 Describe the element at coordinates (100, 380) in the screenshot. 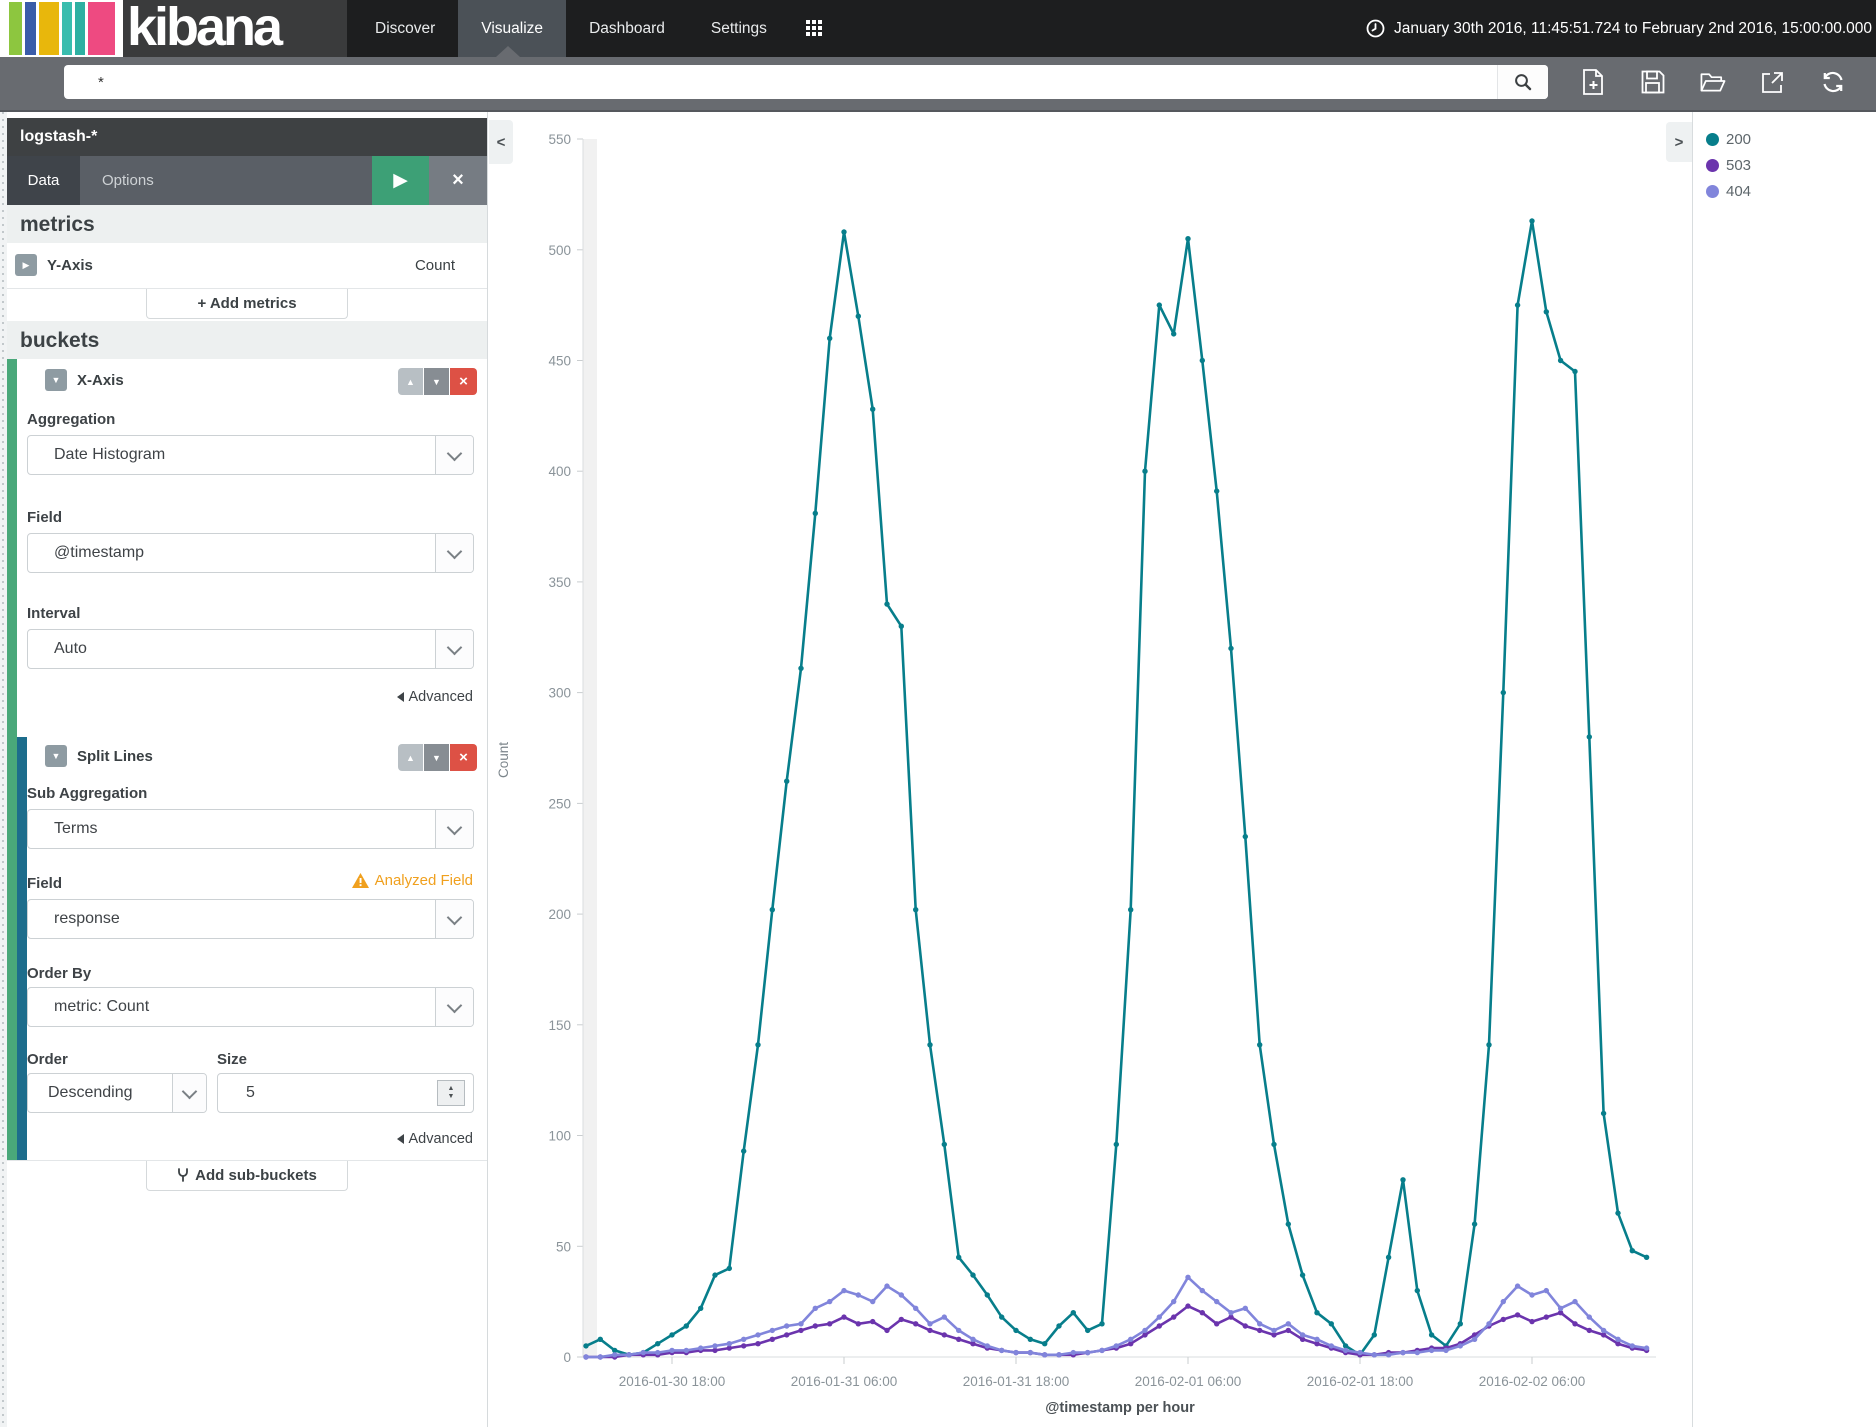

I see `x-axis-title: X-Axis` at that location.